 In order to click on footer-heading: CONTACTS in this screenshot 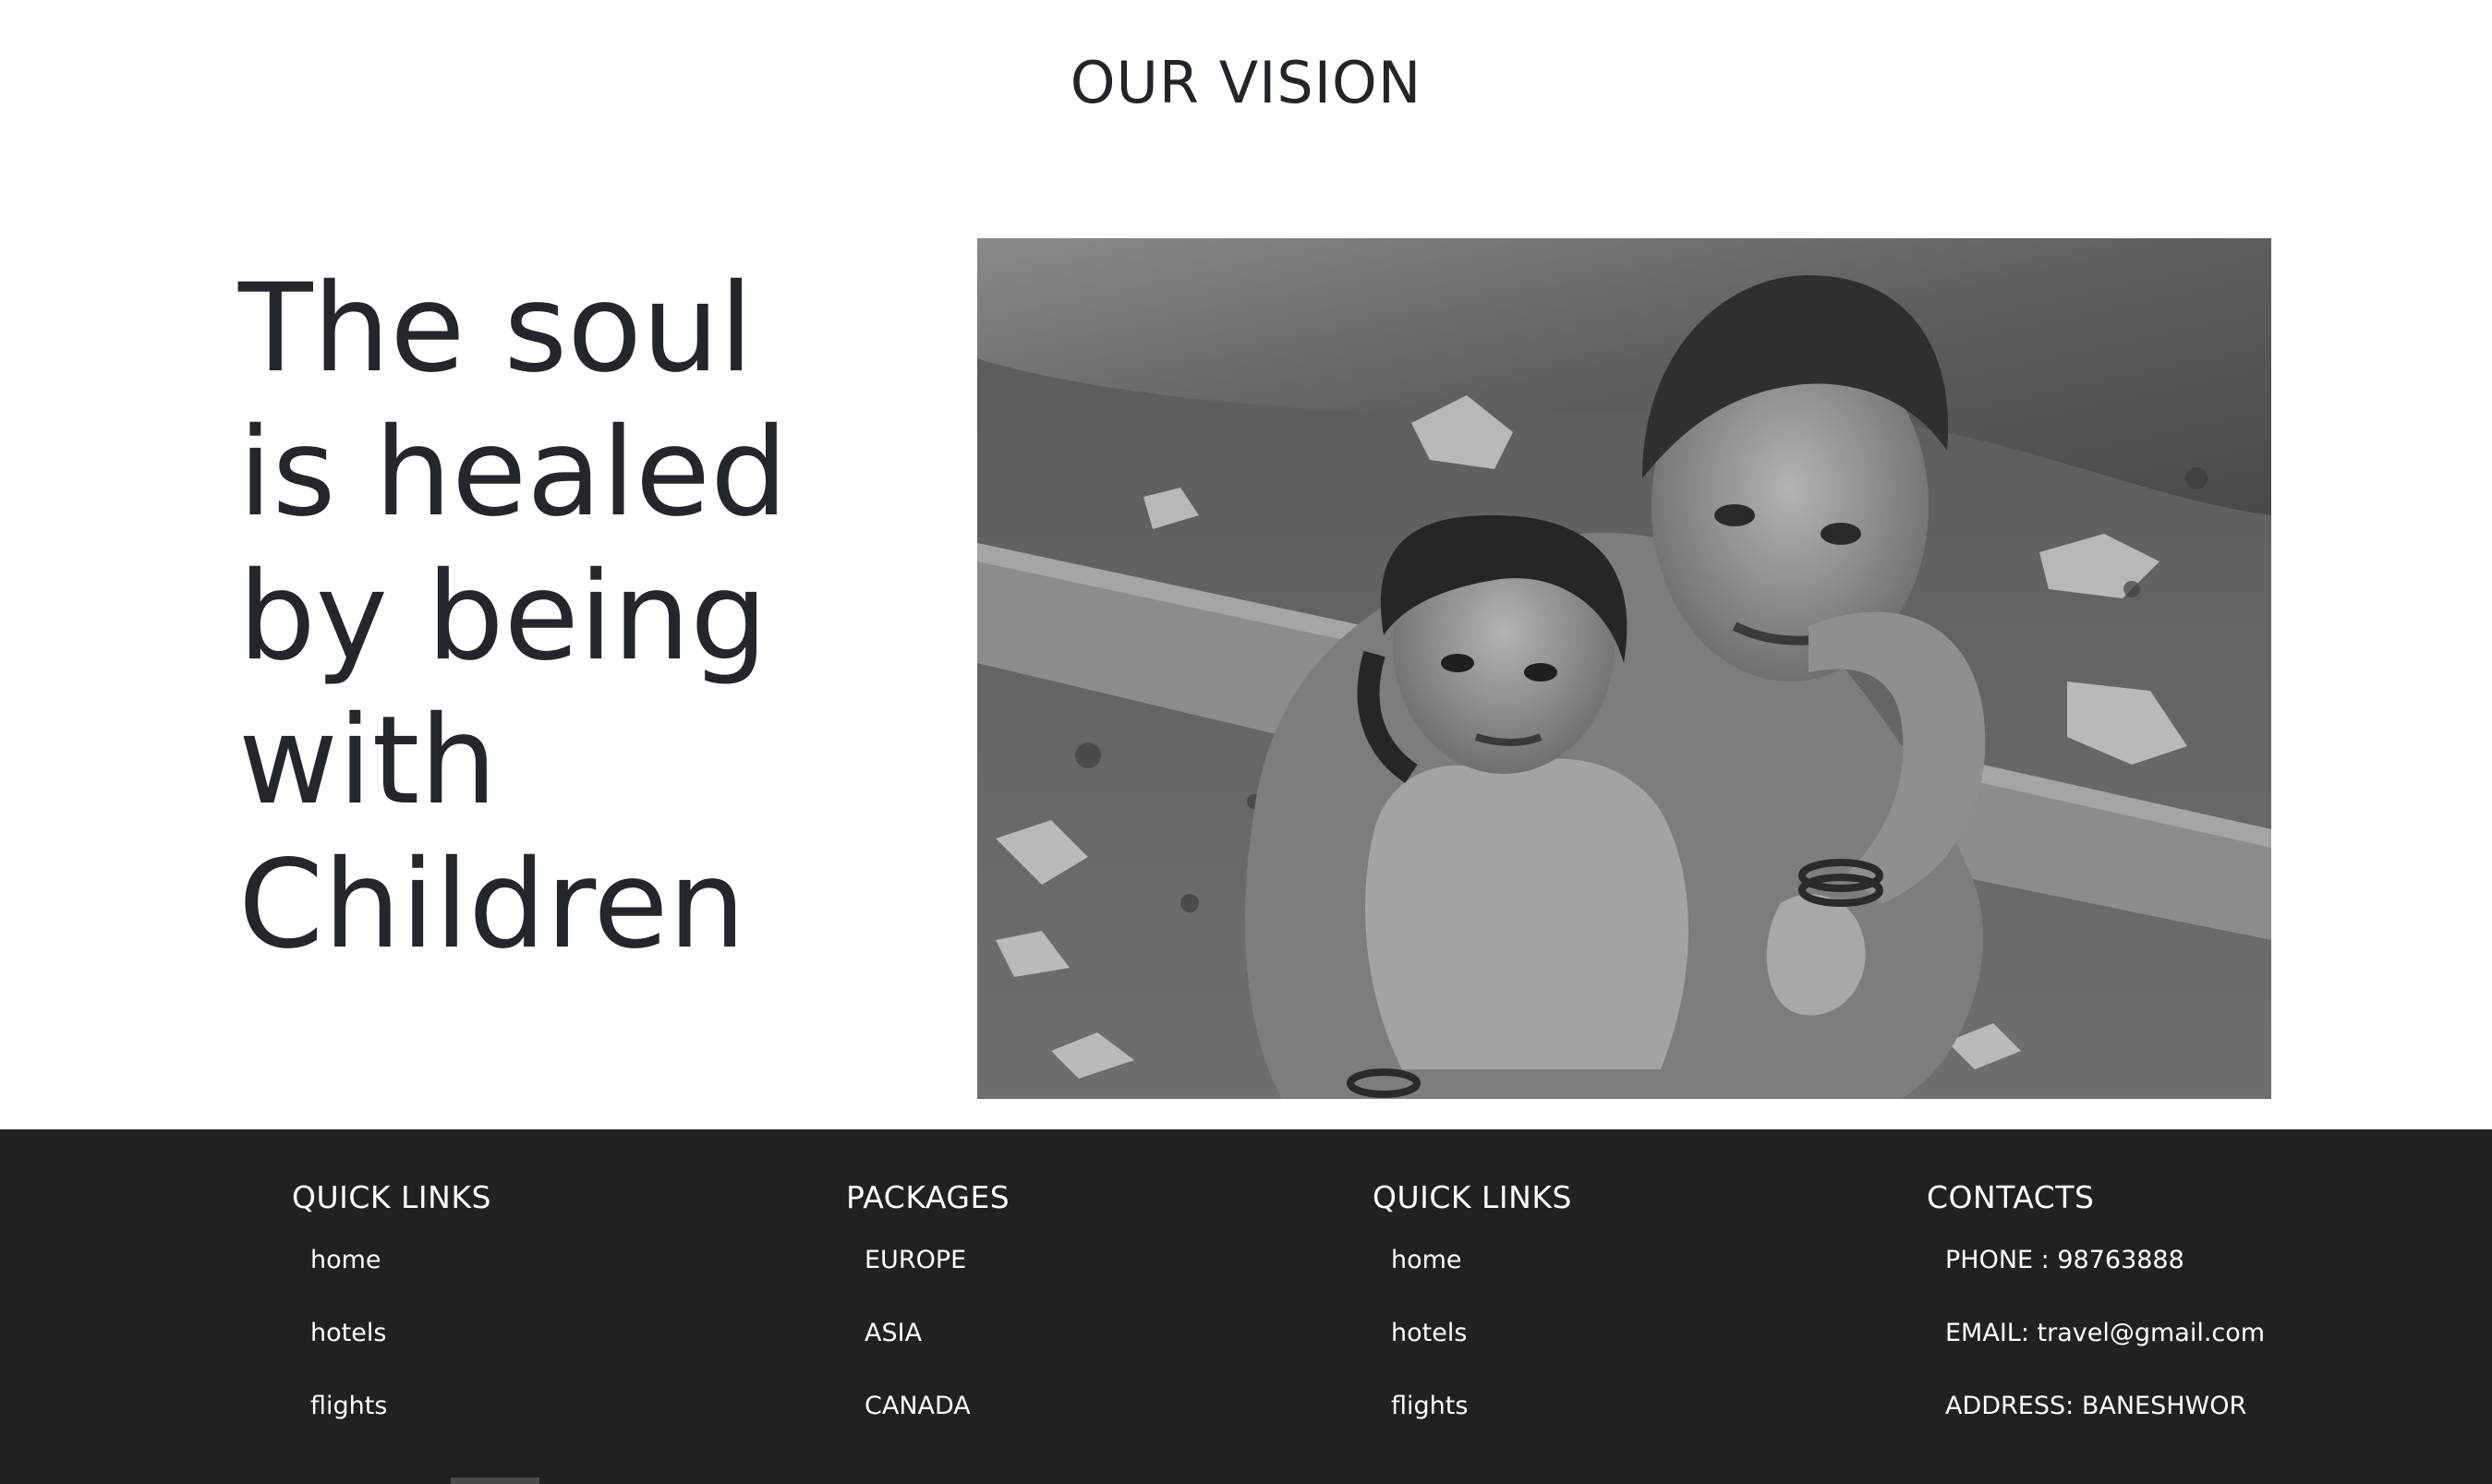, I will do `click(2011, 1197)`.